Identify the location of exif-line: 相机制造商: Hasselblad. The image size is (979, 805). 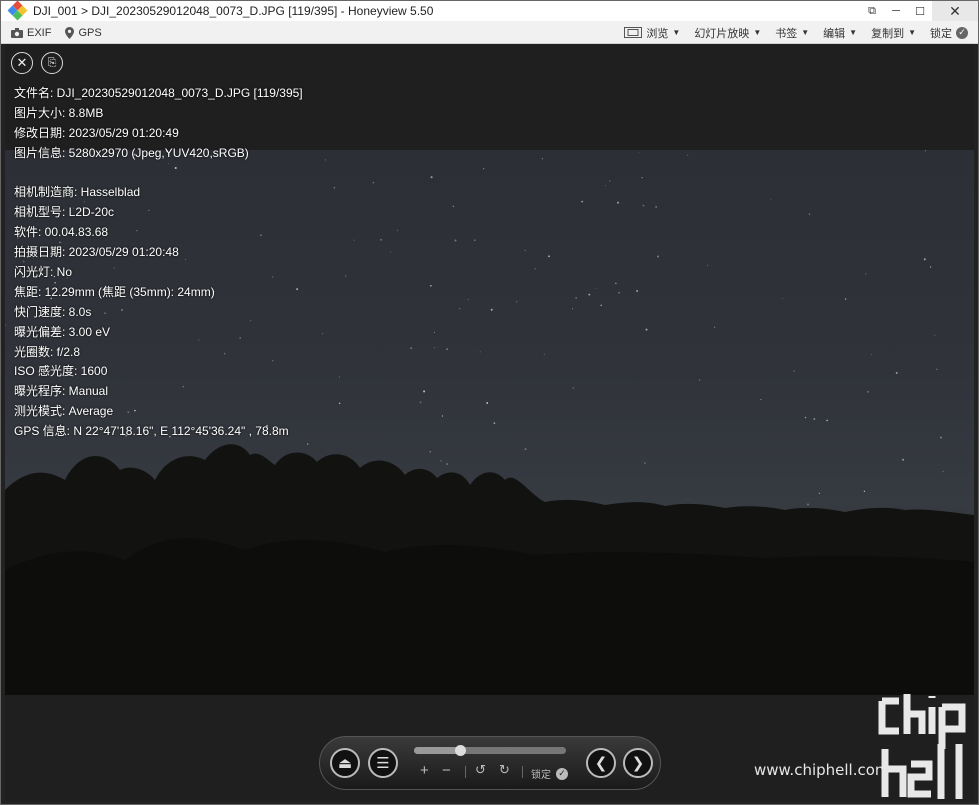
(77, 192).